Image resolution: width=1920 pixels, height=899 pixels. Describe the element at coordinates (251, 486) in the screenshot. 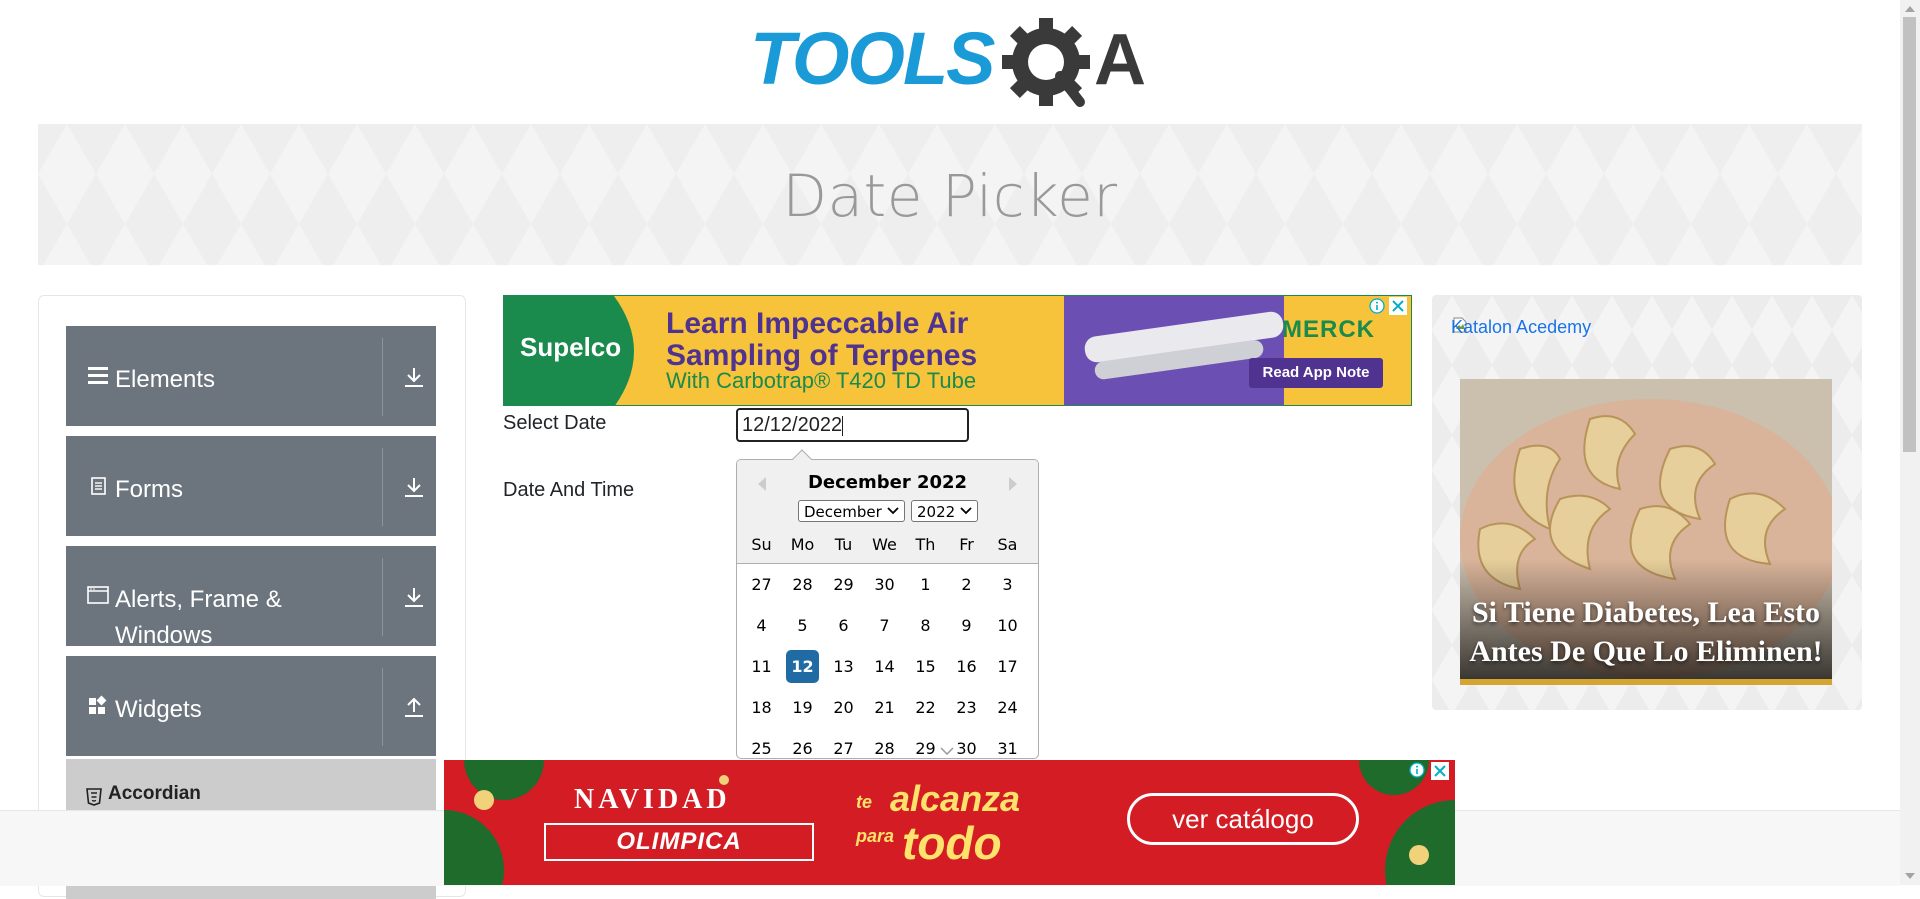

I see `sidebar-group-forms: Forms` at that location.